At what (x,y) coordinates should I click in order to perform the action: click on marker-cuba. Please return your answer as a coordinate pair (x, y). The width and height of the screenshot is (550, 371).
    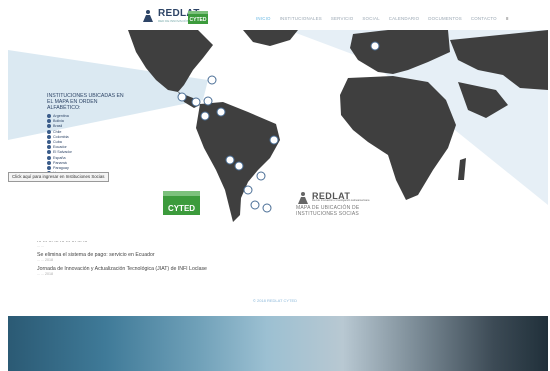
    Looking at the image, I should click on (212, 80).